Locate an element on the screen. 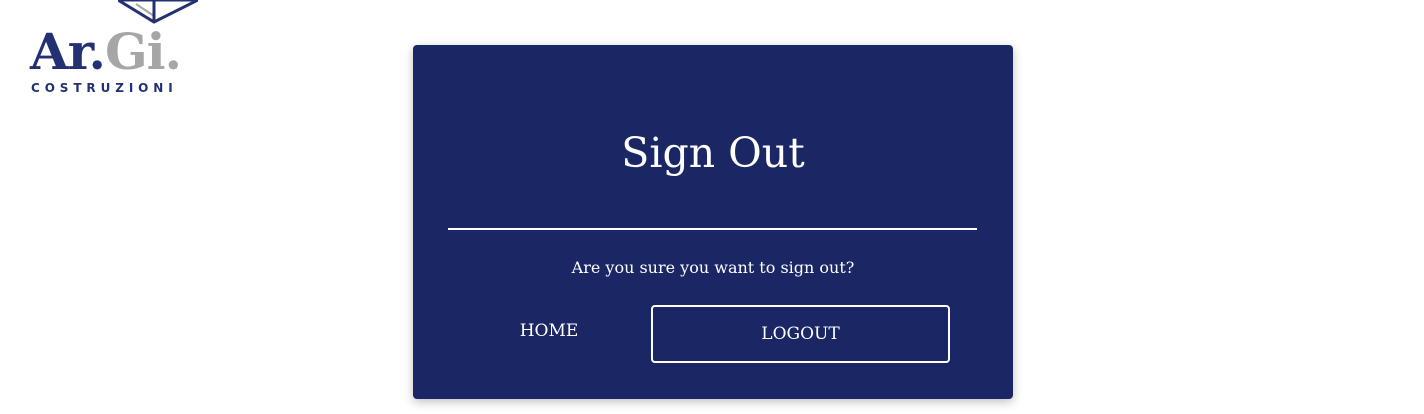 The height and width of the screenshot is (414, 1424). home-link: HOME is located at coordinates (549, 331).